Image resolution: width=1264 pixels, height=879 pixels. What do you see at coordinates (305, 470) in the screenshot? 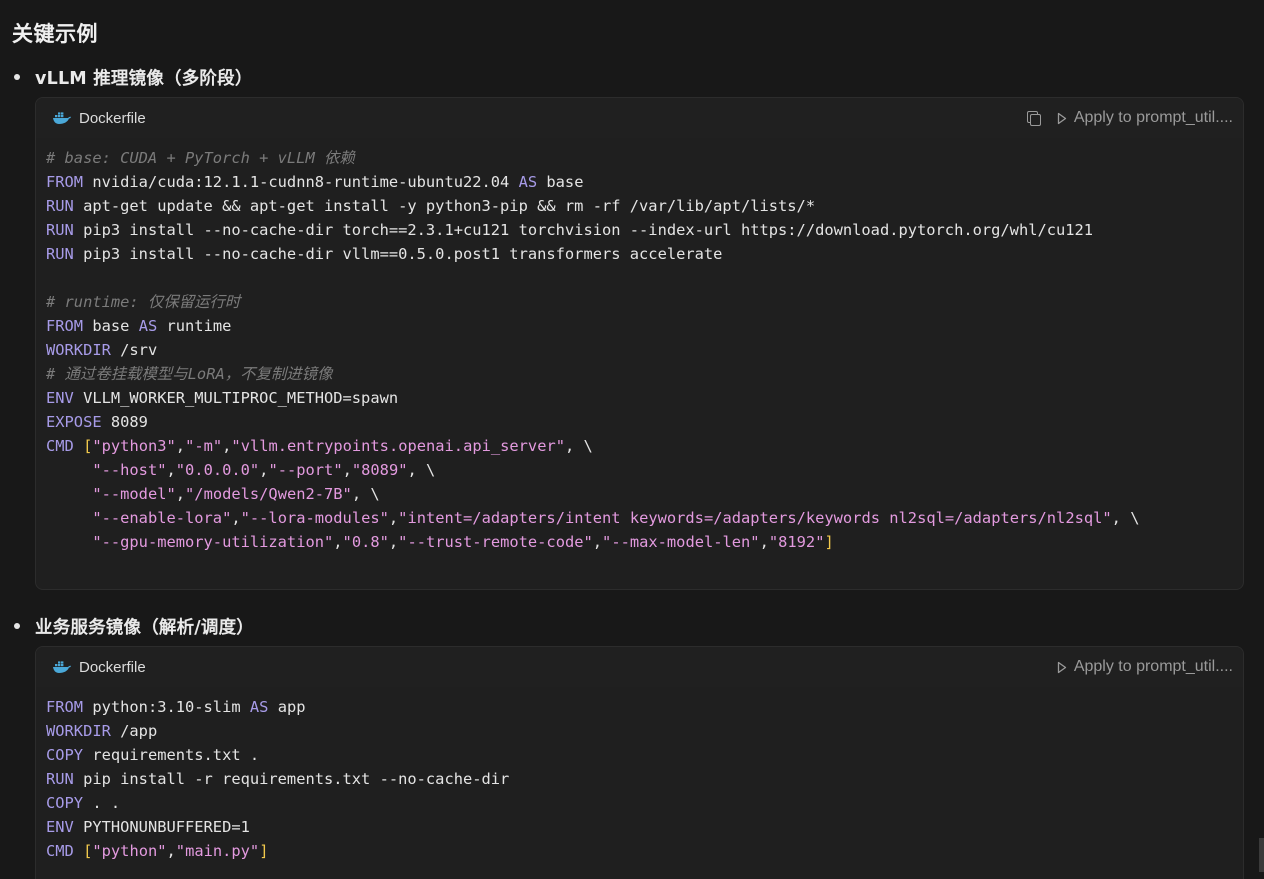
I see `code-string: "--port"` at bounding box center [305, 470].